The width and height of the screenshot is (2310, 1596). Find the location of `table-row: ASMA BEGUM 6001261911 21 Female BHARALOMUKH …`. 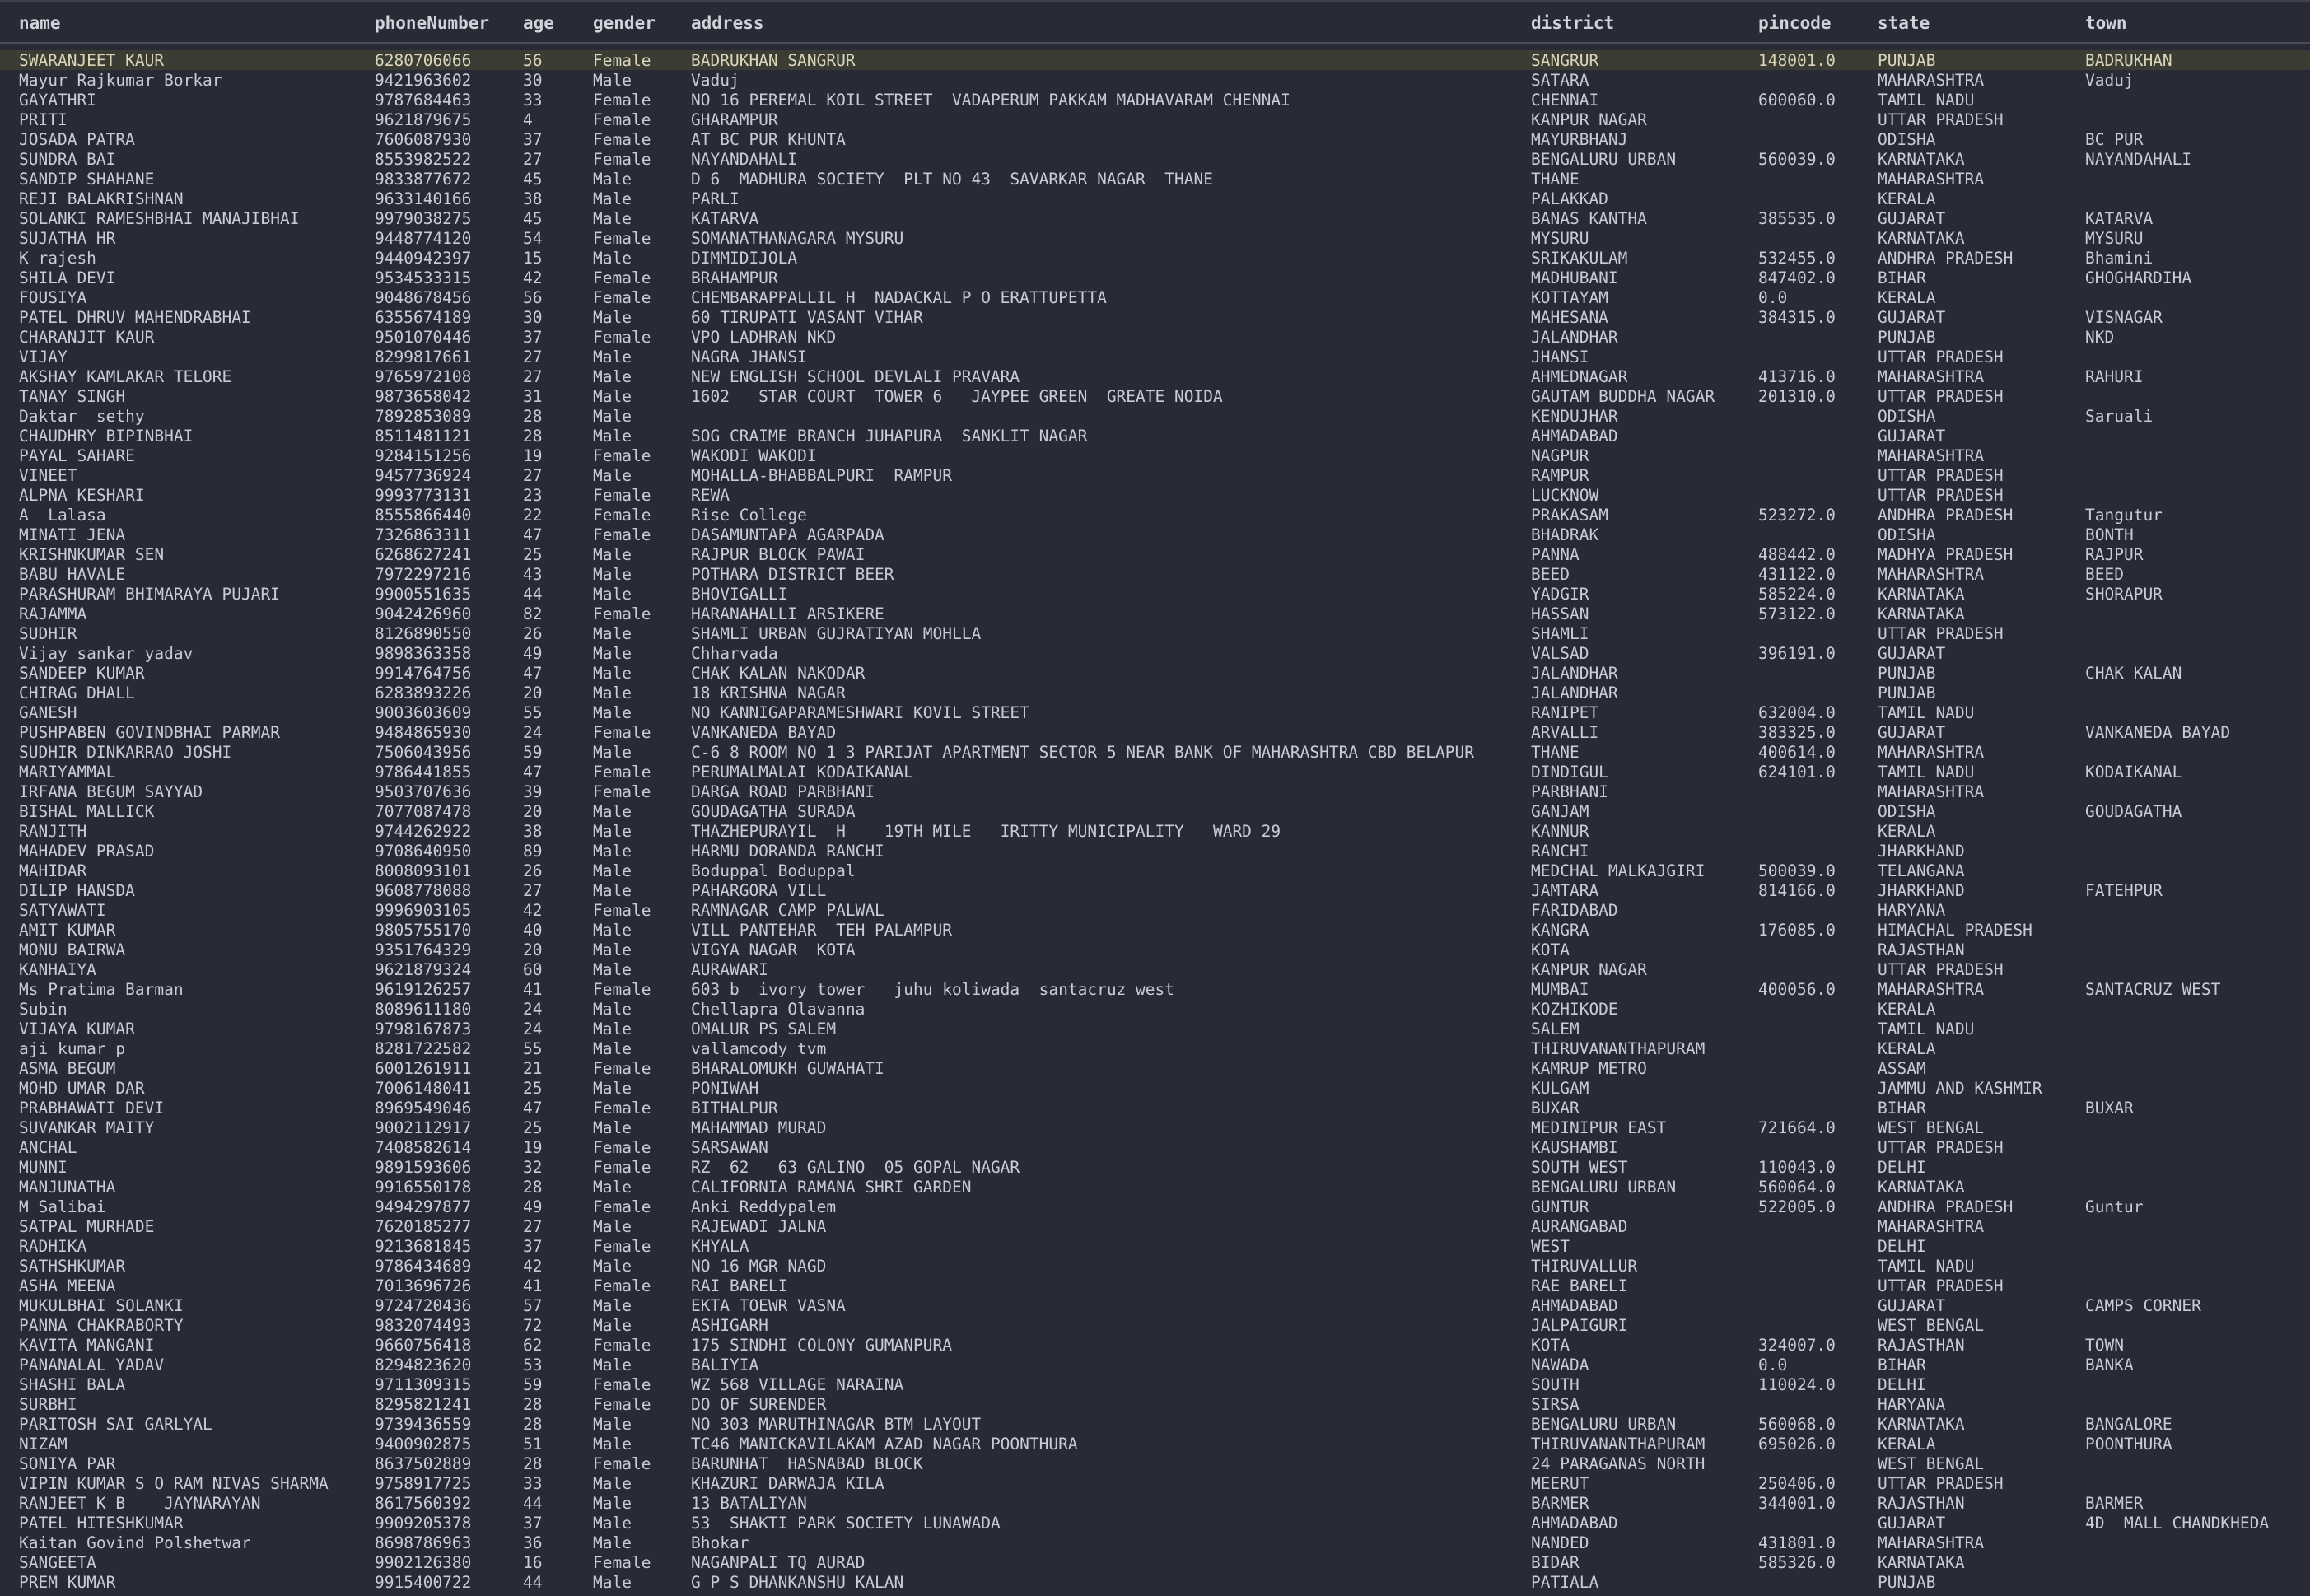

table-row: ASMA BEGUM 6001261911 21 Female BHARALOMUKH … is located at coordinates (1155, 1068).